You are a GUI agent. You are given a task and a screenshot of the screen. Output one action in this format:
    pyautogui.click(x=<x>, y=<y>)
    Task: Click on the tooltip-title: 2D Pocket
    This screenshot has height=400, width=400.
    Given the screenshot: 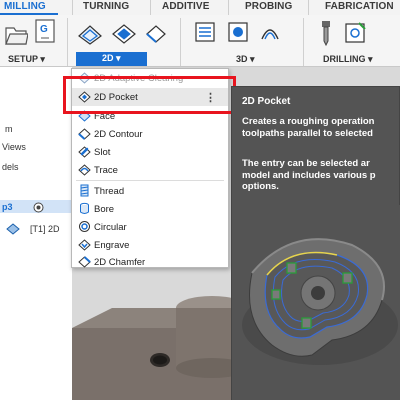 What is the action you would take?
    pyautogui.click(x=266, y=101)
    